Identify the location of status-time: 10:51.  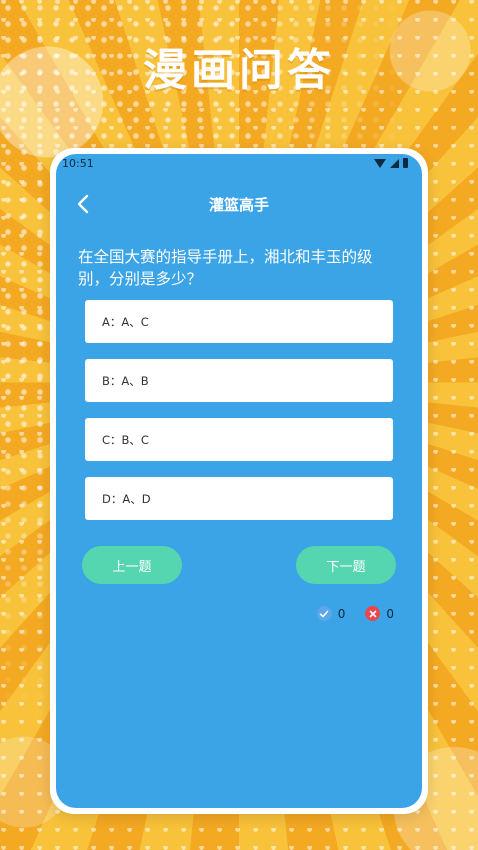
(78, 163).